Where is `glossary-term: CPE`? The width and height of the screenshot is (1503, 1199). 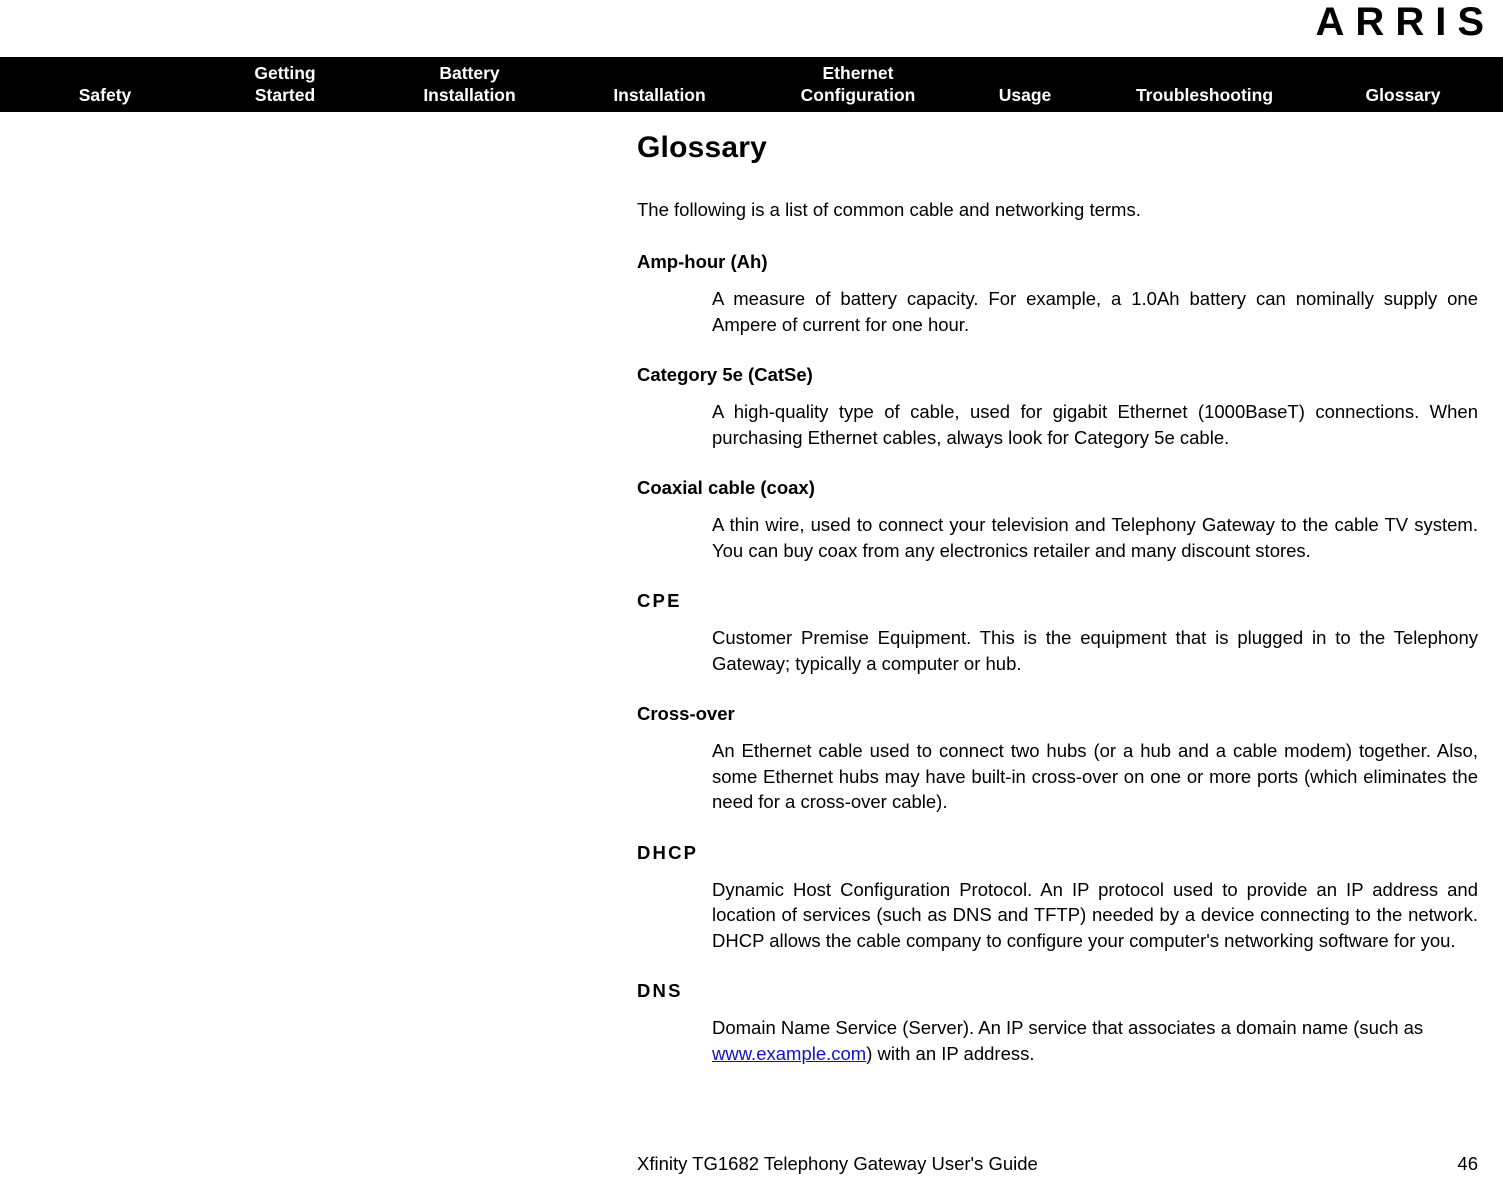
glossary-term: CPE is located at coordinates (659, 600).